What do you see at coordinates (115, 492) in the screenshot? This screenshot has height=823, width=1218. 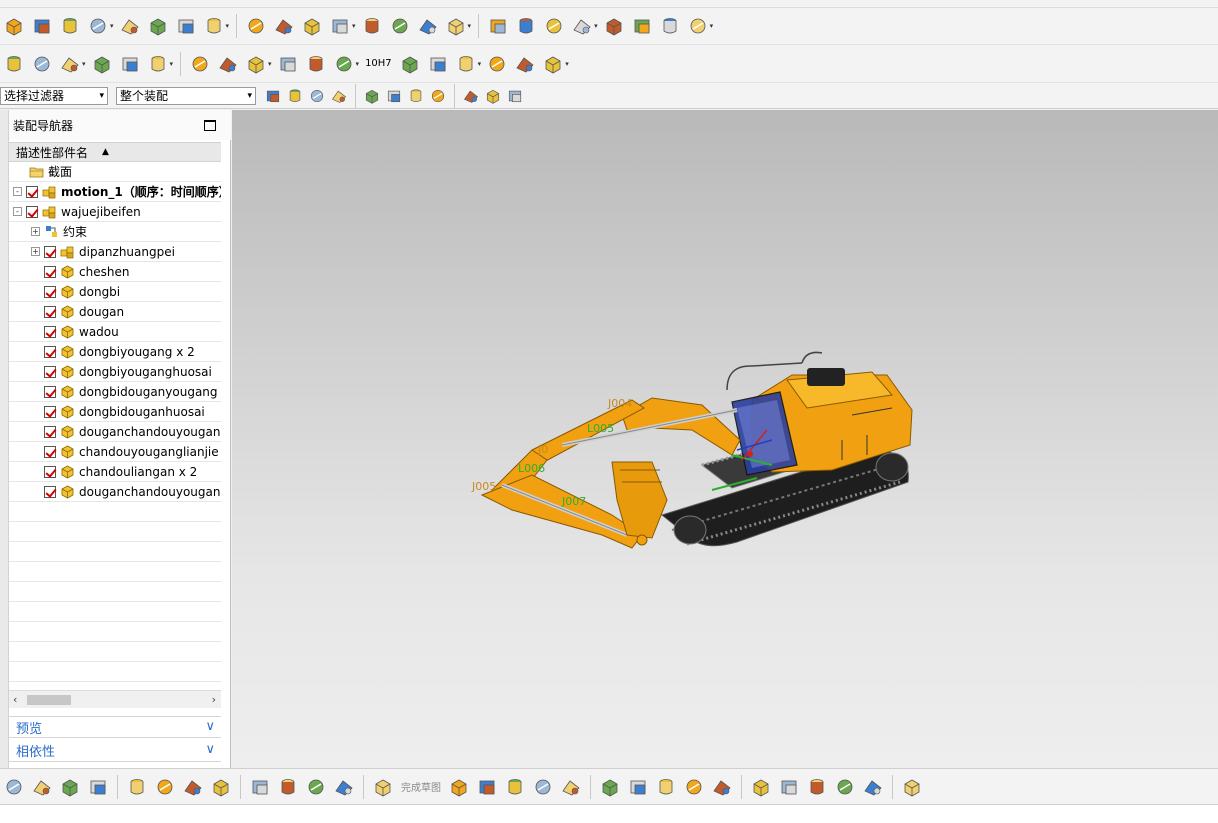 I see `tree-node: douganchandouyouganhuosai` at bounding box center [115, 492].